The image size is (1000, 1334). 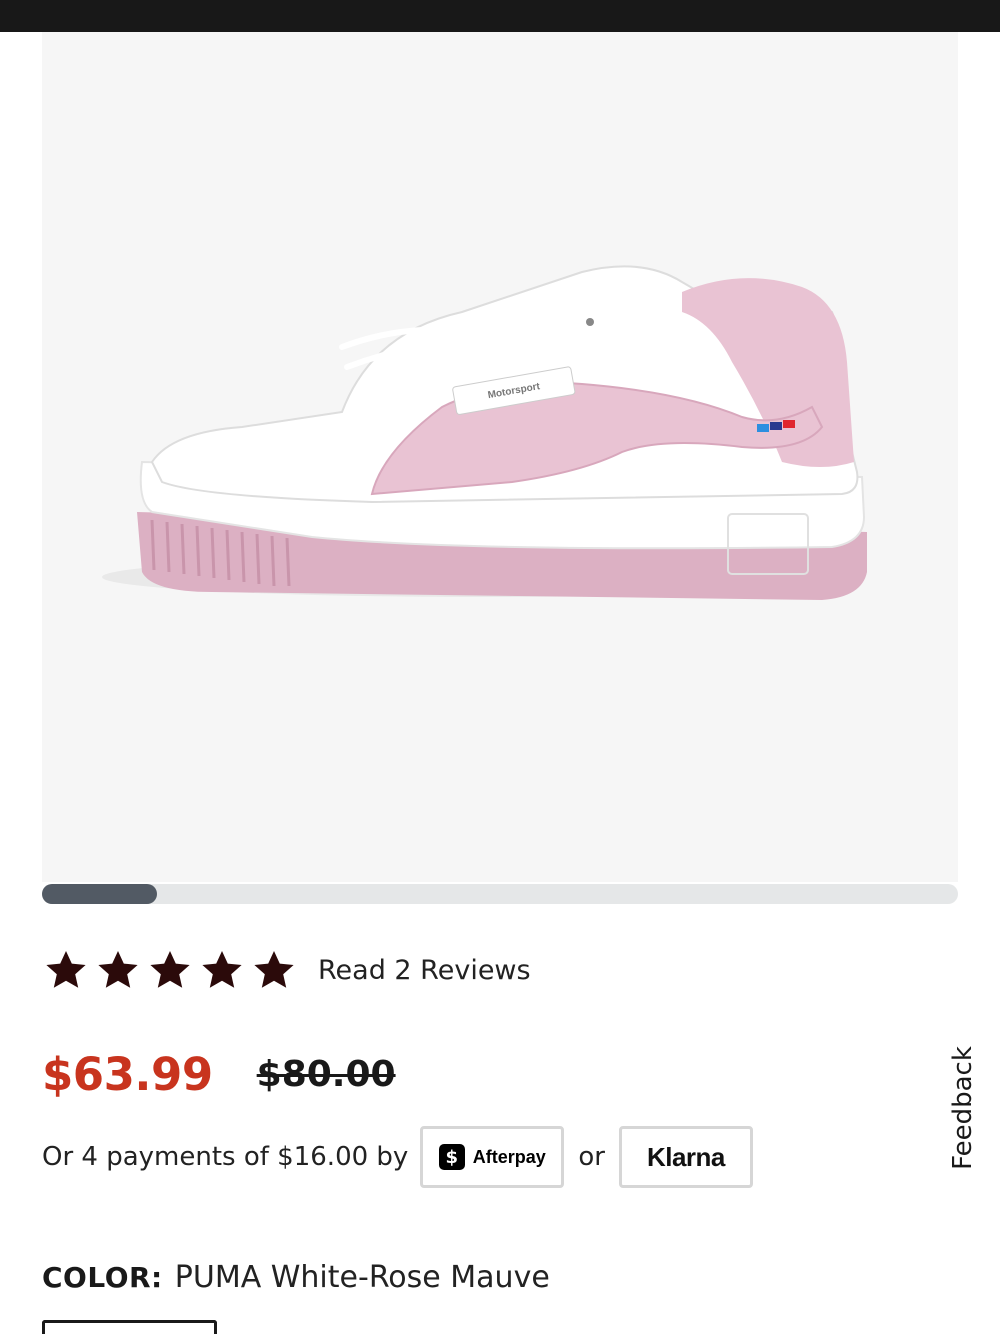 What do you see at coordinates (219, 1074) in the screenshot?
I see `price-row: $63.99 $80.00` at bounding box center [219, 1074].